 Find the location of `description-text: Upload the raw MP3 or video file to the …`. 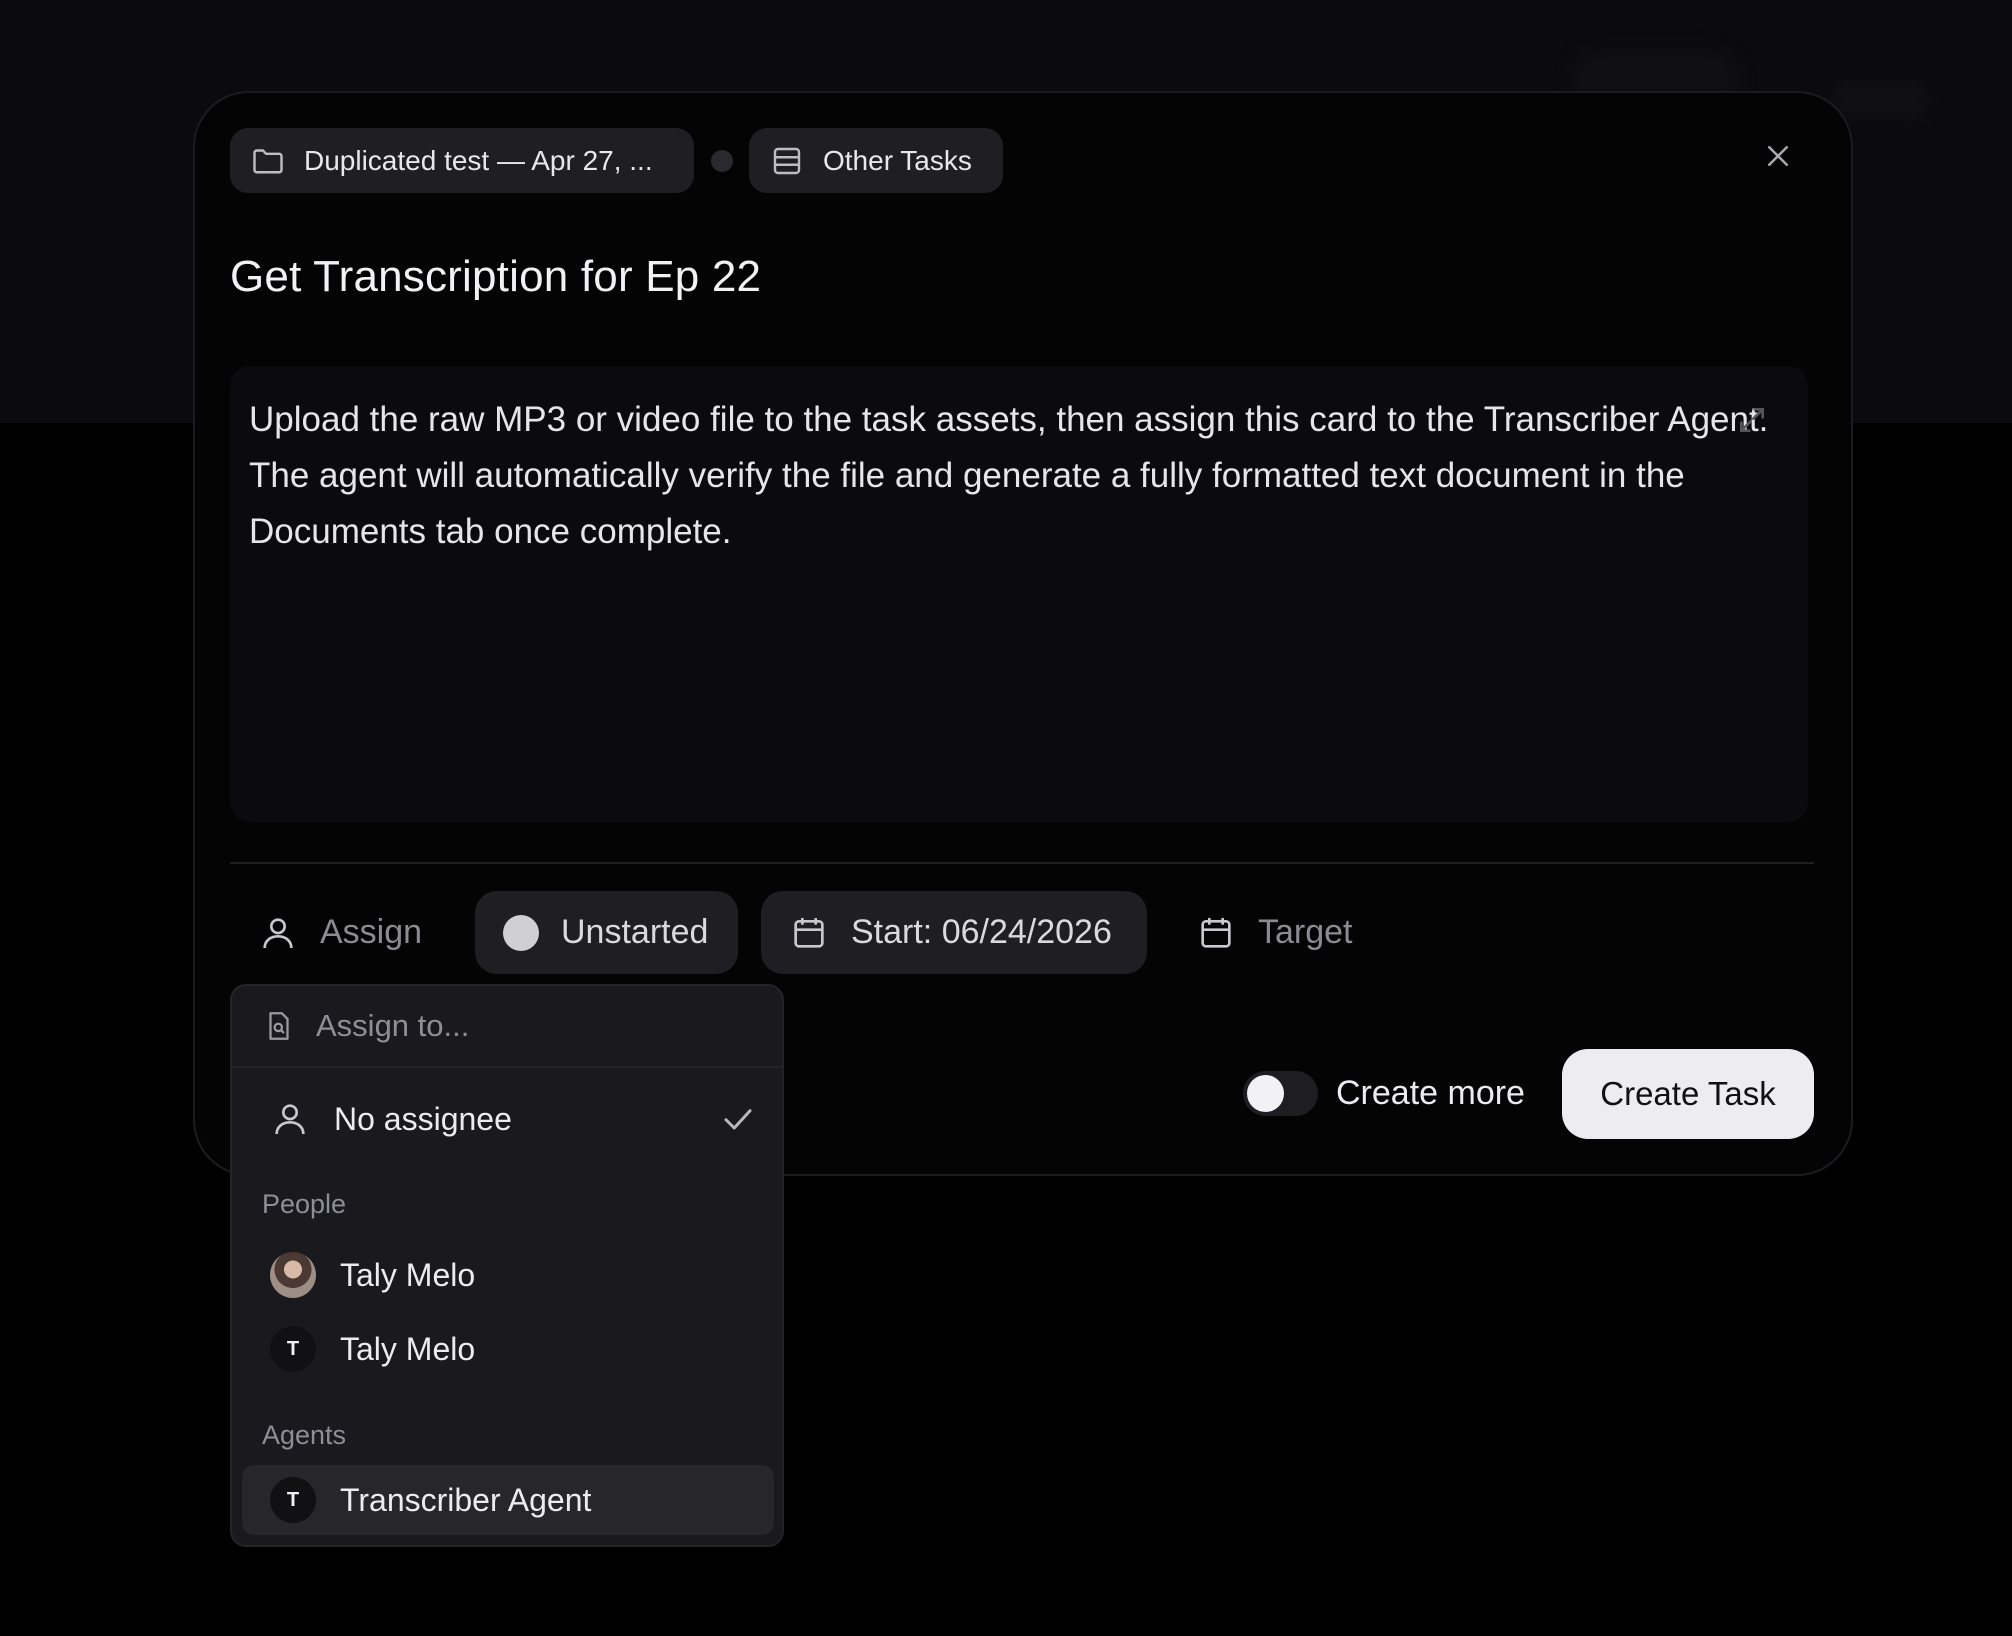

description-text: Upload the raw MP3 or video file to the … is located at coordinates (1019, 476).